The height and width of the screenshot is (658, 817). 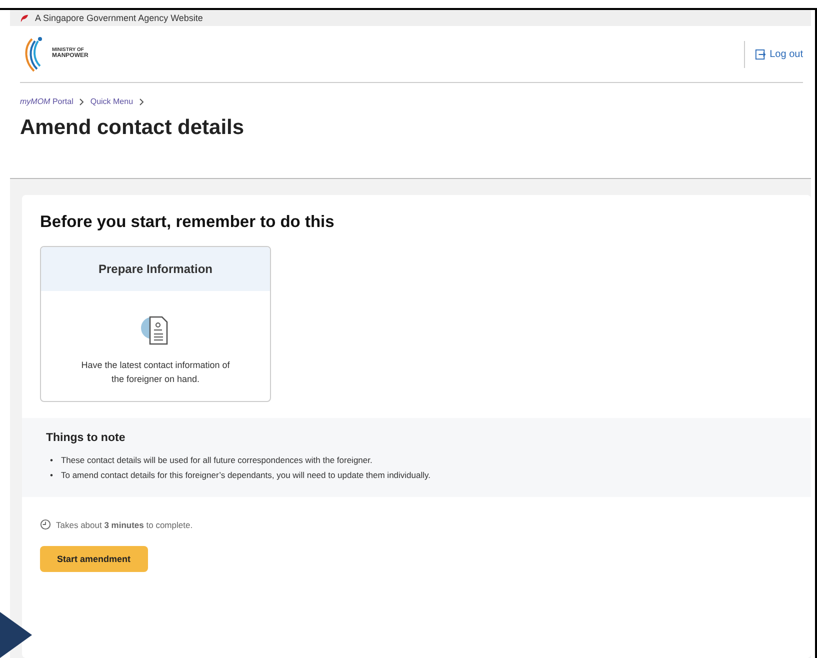 I want to click on clock-icon, so click(x=45, y=524).